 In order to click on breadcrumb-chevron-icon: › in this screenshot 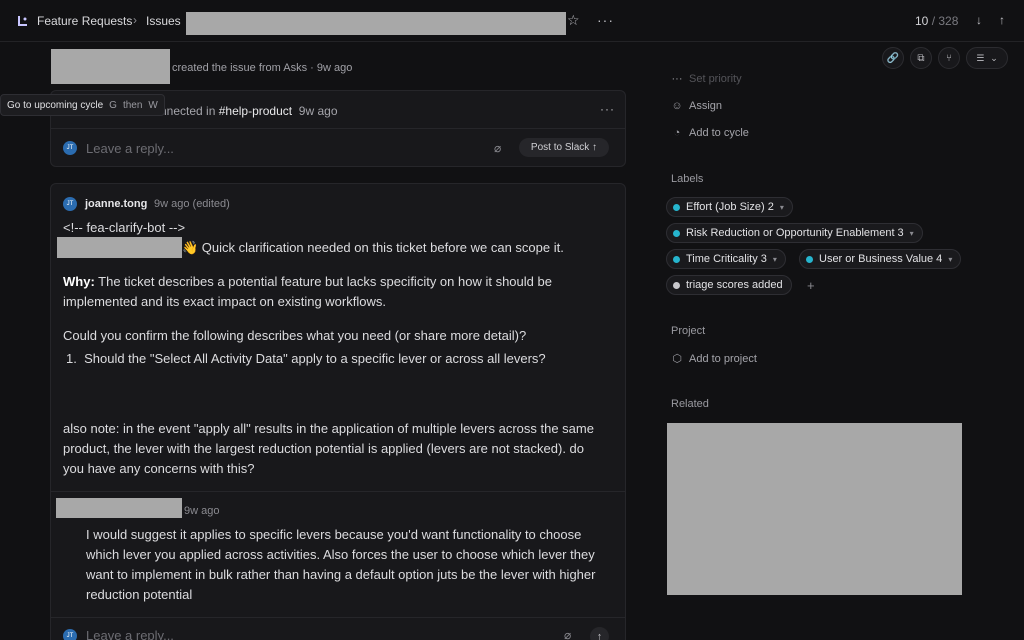, I will do `click(135, 20)`.